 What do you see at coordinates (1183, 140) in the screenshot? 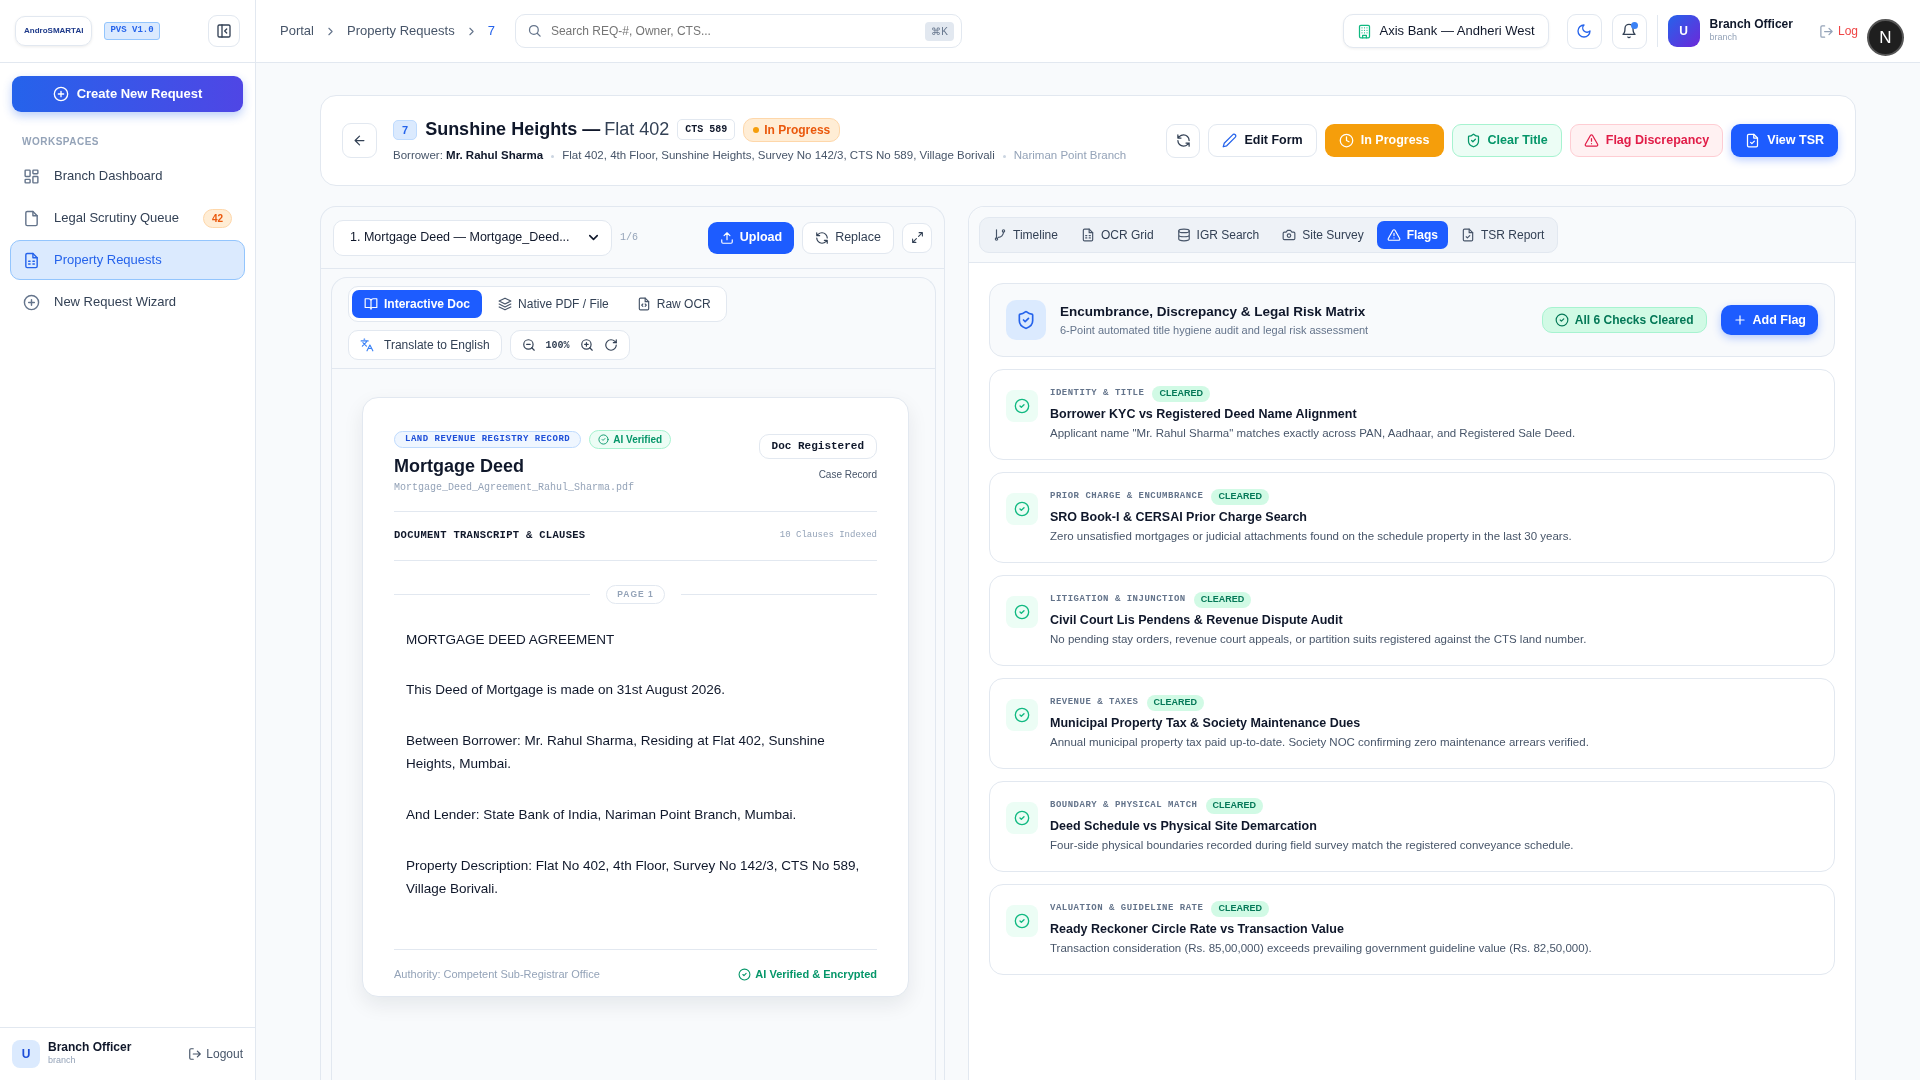
I see `refresh-button` at bounding box center [1183, 140].